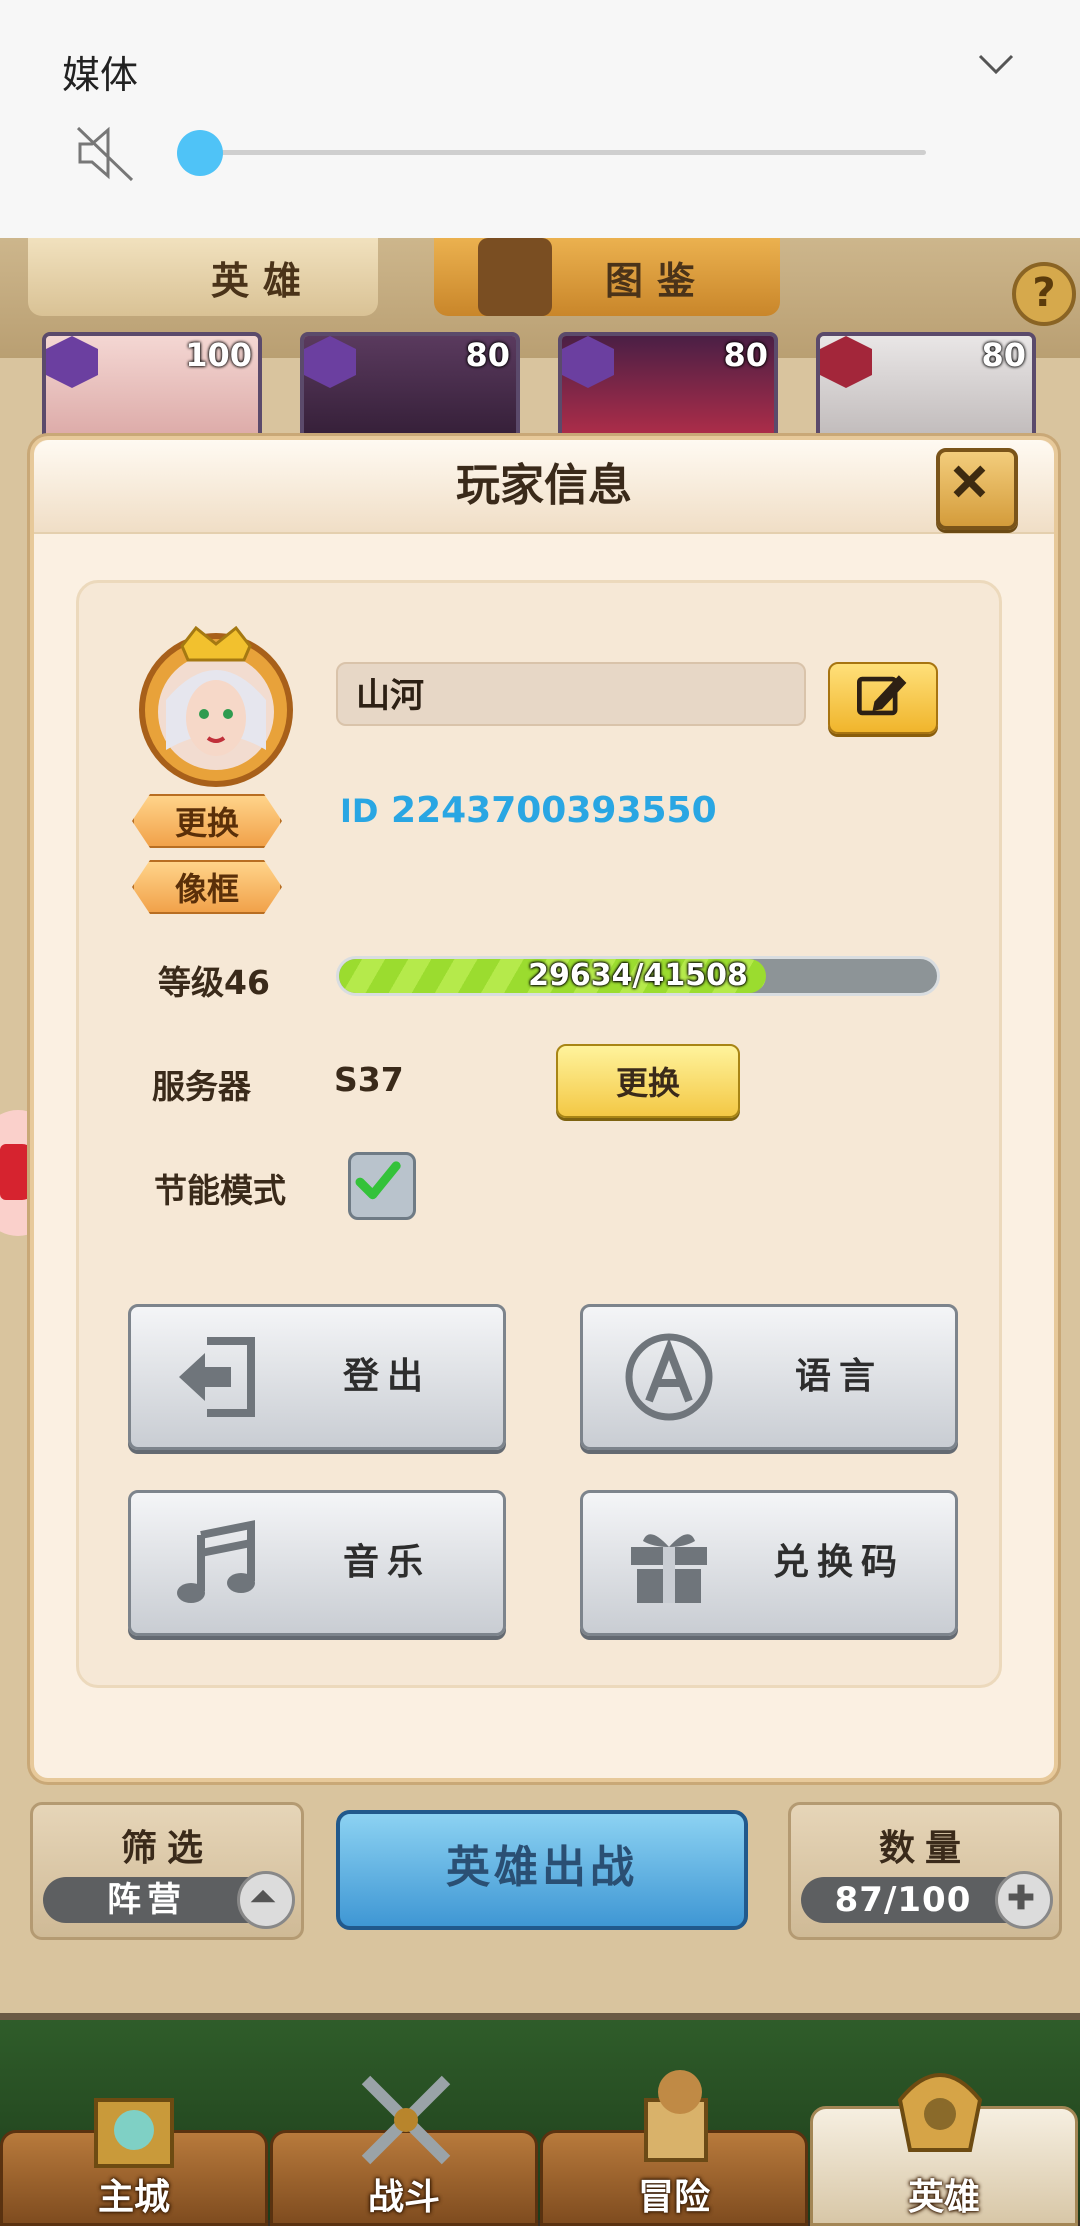 The height and width of the screenshot is (2226, 1080). I want to click on server-label: 服务器, so click(201, 1086).